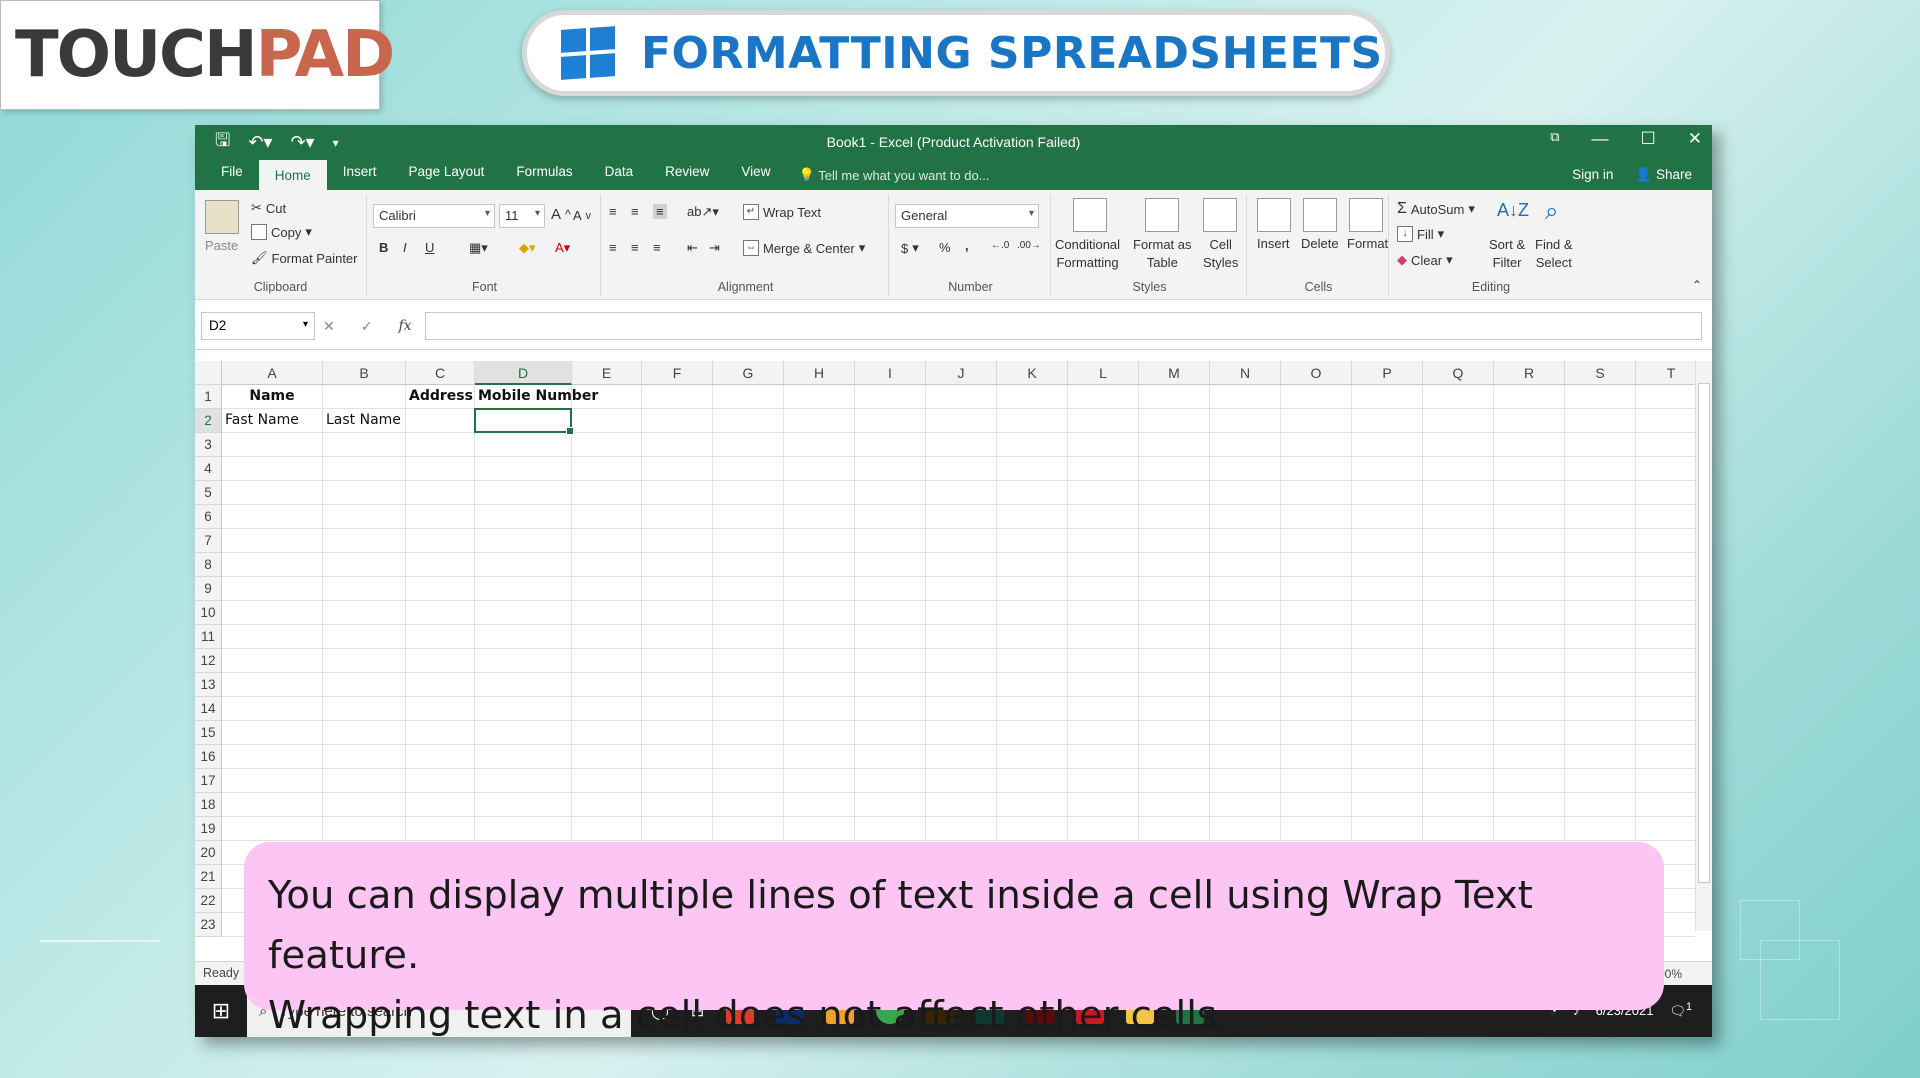  Describe the element at coordinates (1529, 541) in the screenshot. I see `cell-r7` at that location.